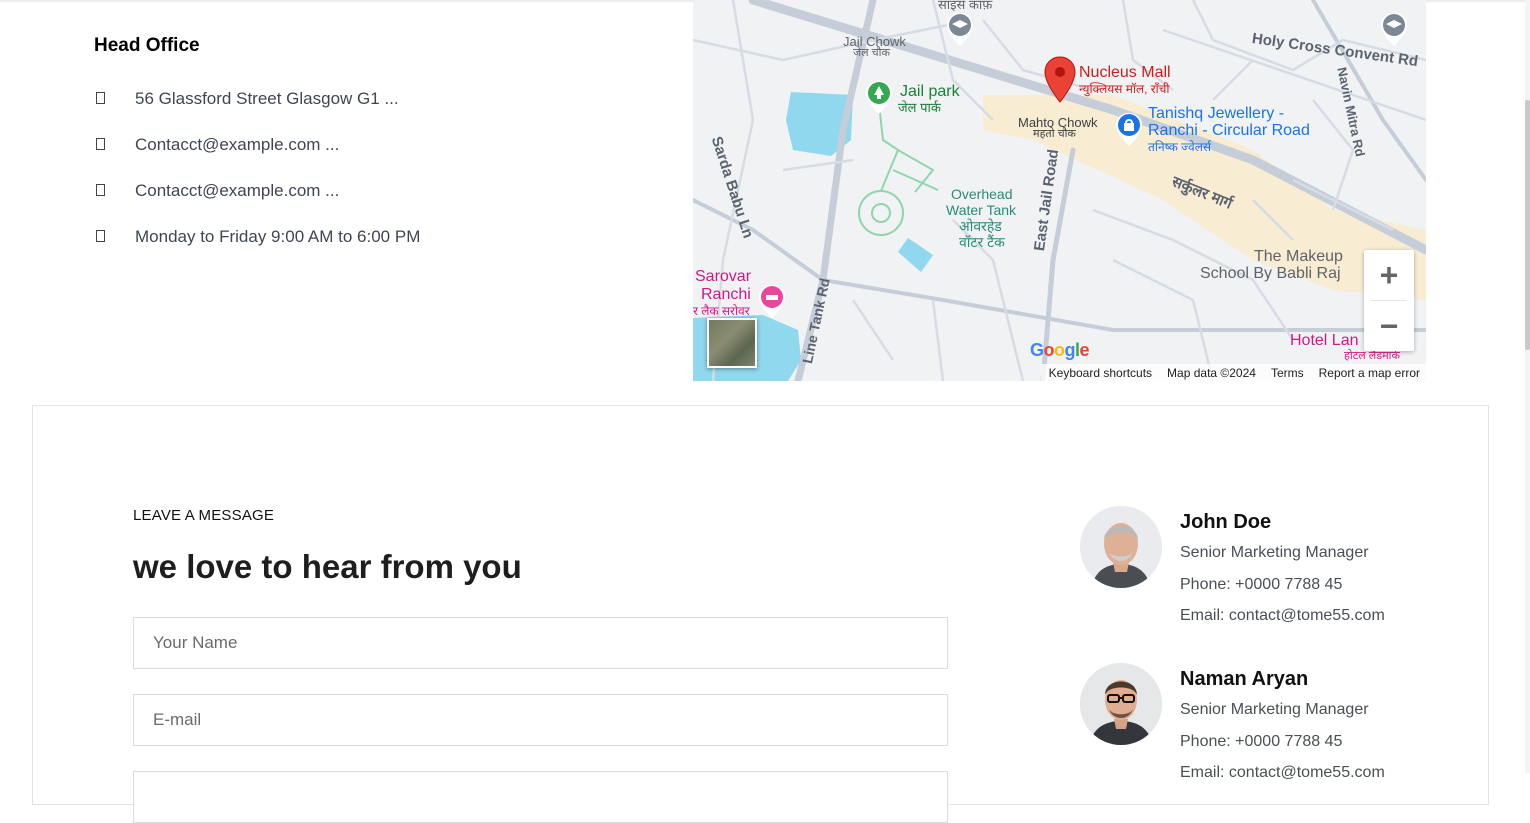  What do you see at coordinates (1270, 273) in the screenshot?
I see `map-label-makeup-2: School By Babli Raj` at bounding box center [1270, 273].